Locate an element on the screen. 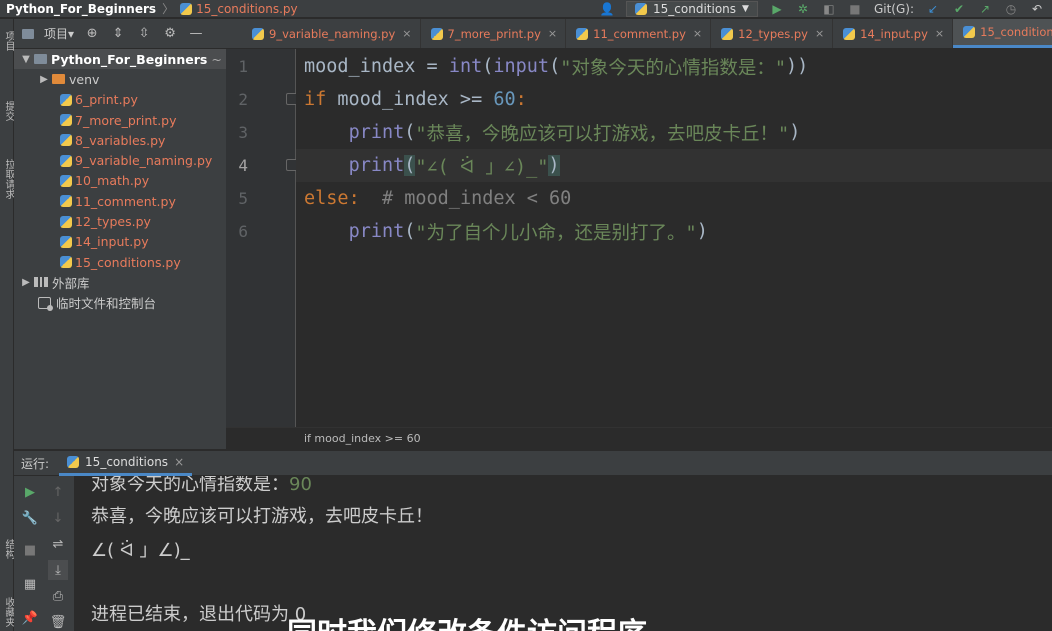 The image size is (1052, 631). tree-item-file: 15_conditions.py is located at coordinates (120, 262).